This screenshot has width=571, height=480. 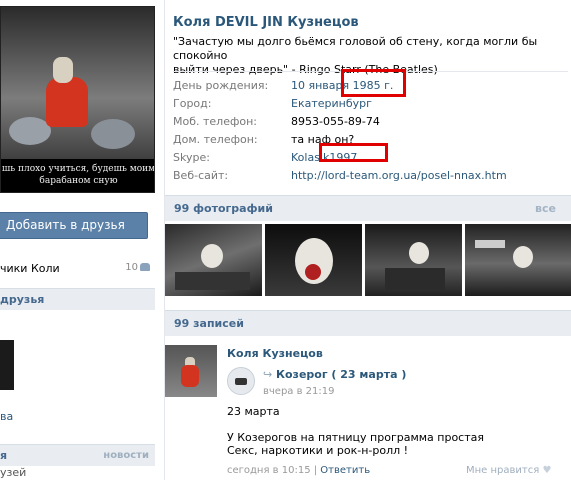 I want to click on info-label: День рождения:, so click(x=221, y=85).